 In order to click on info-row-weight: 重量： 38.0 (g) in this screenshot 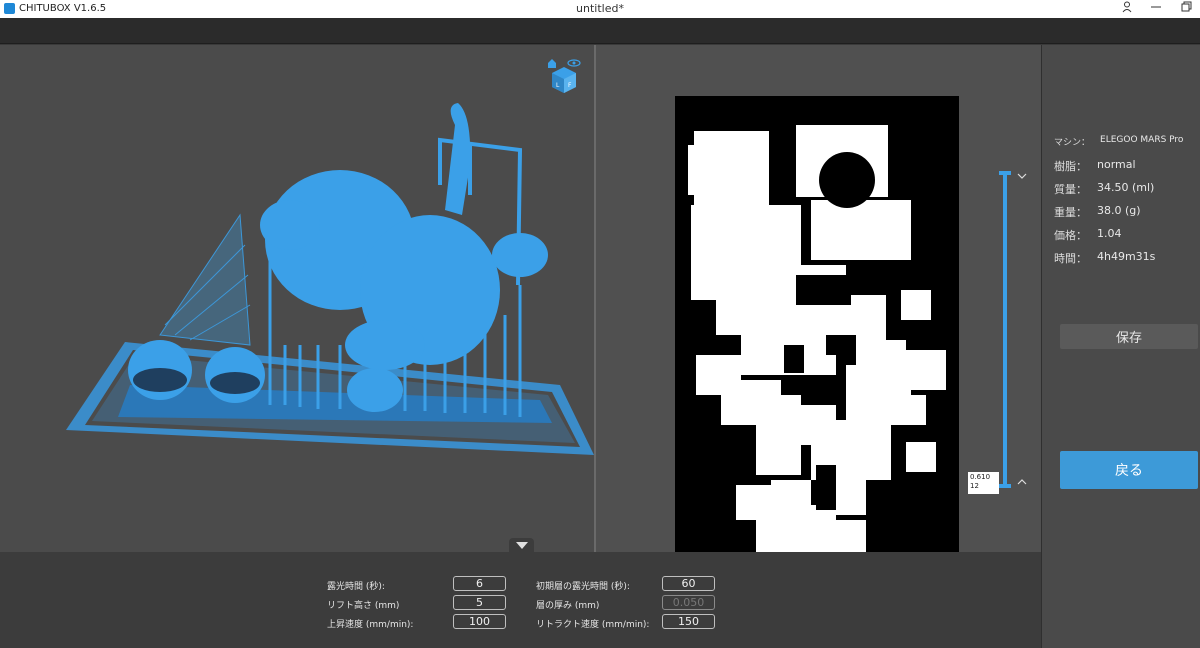, I will do `click(1118, 215)`.